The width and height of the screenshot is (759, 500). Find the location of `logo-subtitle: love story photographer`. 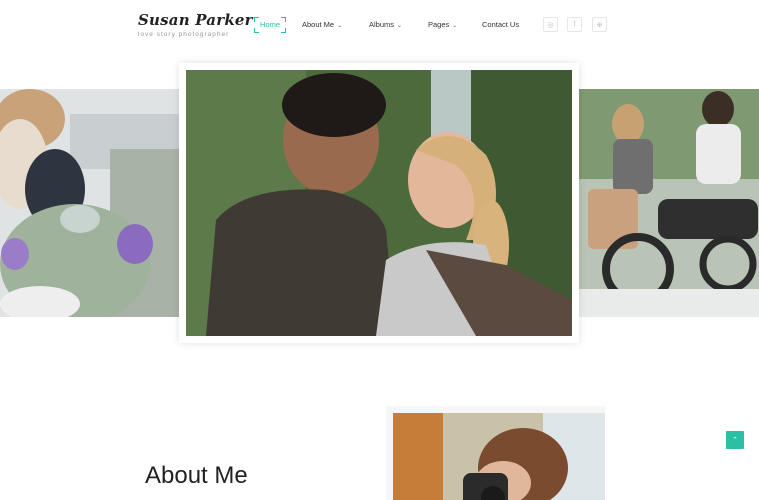

logo-subtitle: love story photographer is located at coordinates (184, 34).